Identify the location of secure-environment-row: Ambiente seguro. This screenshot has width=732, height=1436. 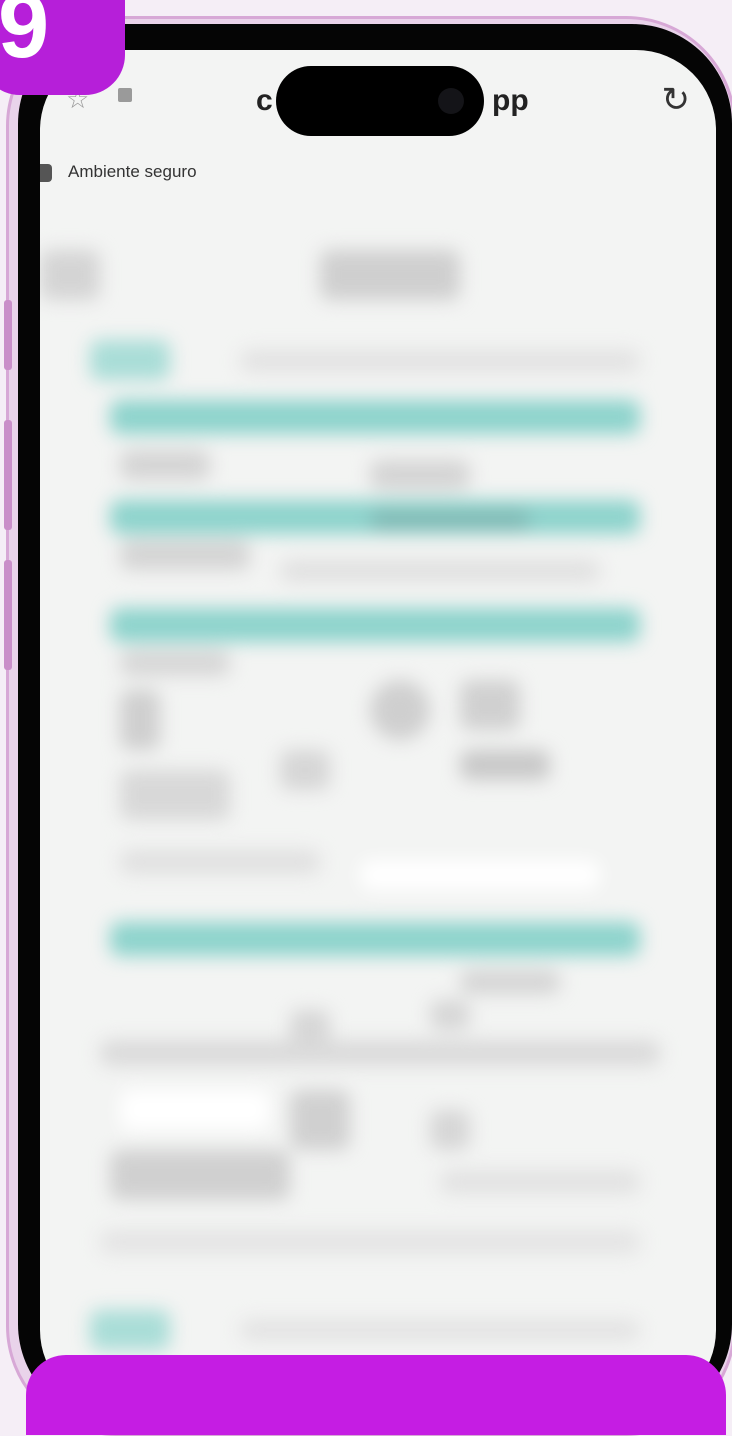
(378, 176).